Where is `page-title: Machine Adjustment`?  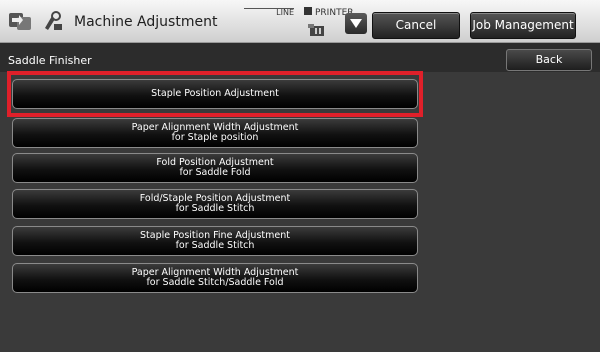 page-title: Machine Adjustment is located at coordinates (146, 22).